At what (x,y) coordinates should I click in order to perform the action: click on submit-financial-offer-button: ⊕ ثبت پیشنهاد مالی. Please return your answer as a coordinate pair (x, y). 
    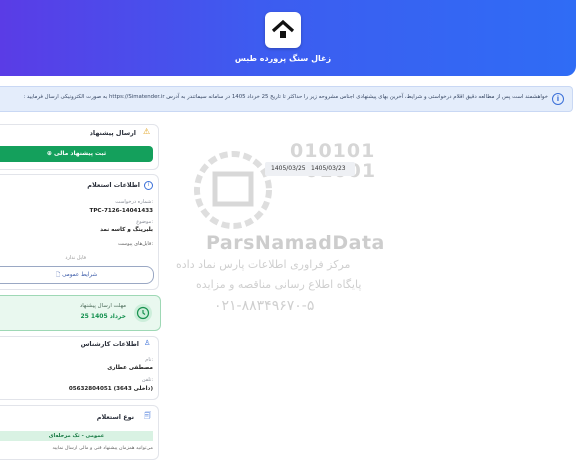
    Looking at the image, I should click on (76, 154).